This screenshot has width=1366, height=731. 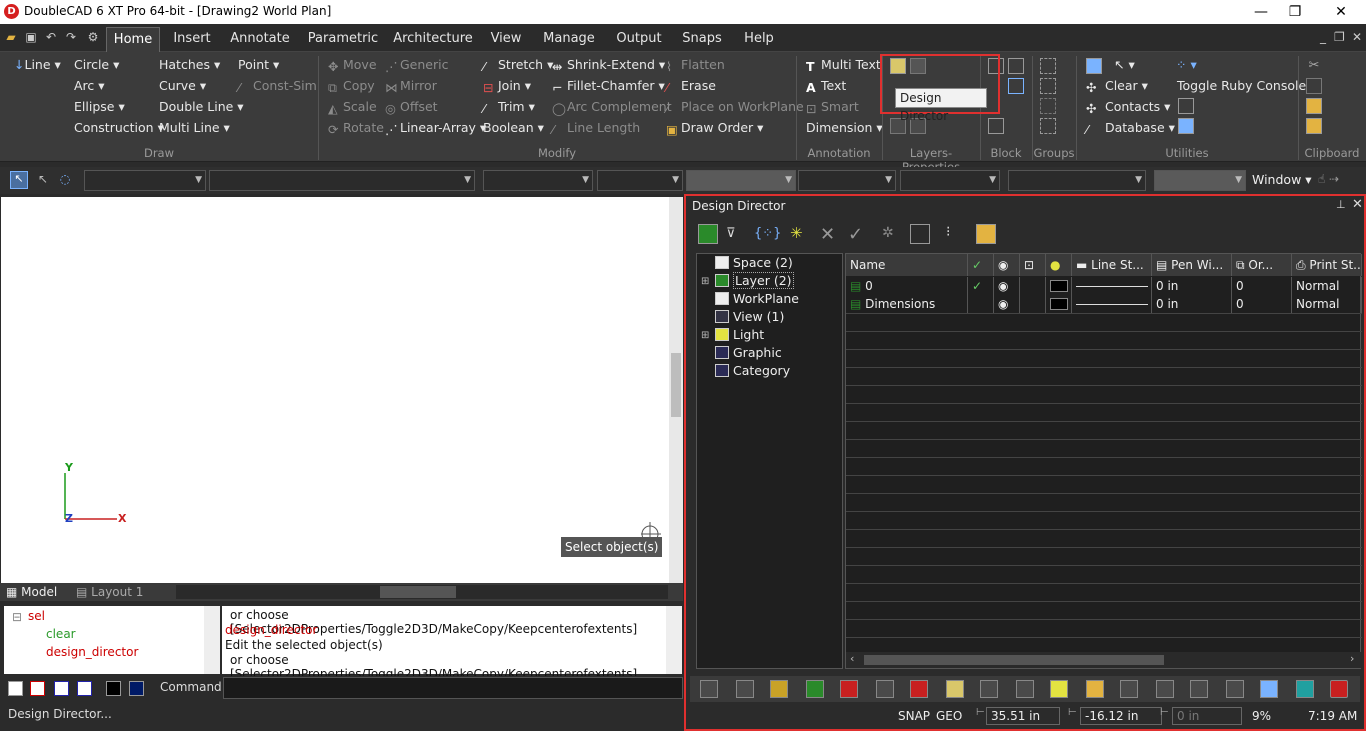 I want to click on tab-insert: Insert, so click(x=192, y=39).